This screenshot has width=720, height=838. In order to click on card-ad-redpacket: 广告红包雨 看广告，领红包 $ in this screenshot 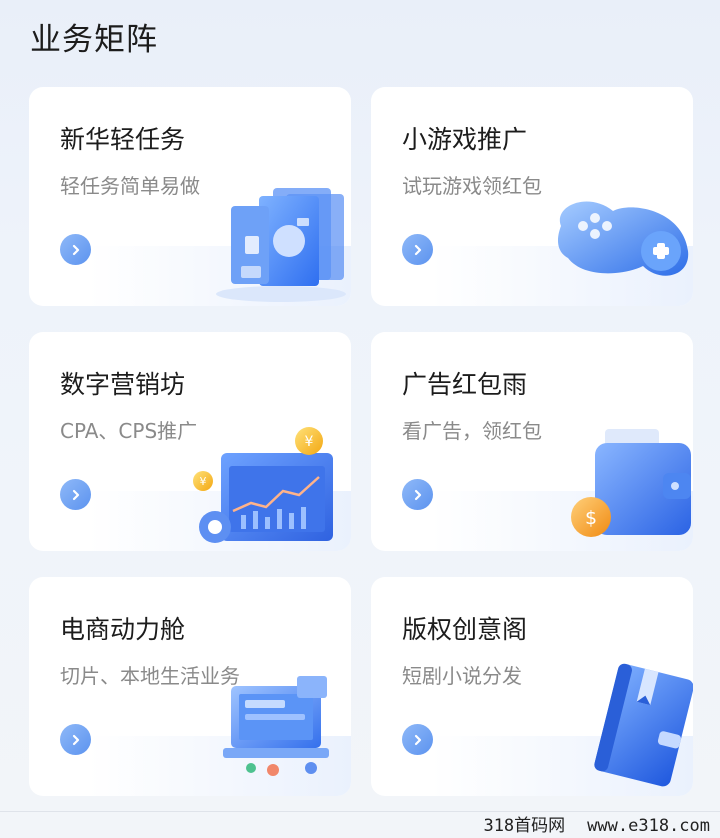, I will do `click(532, 441)`.